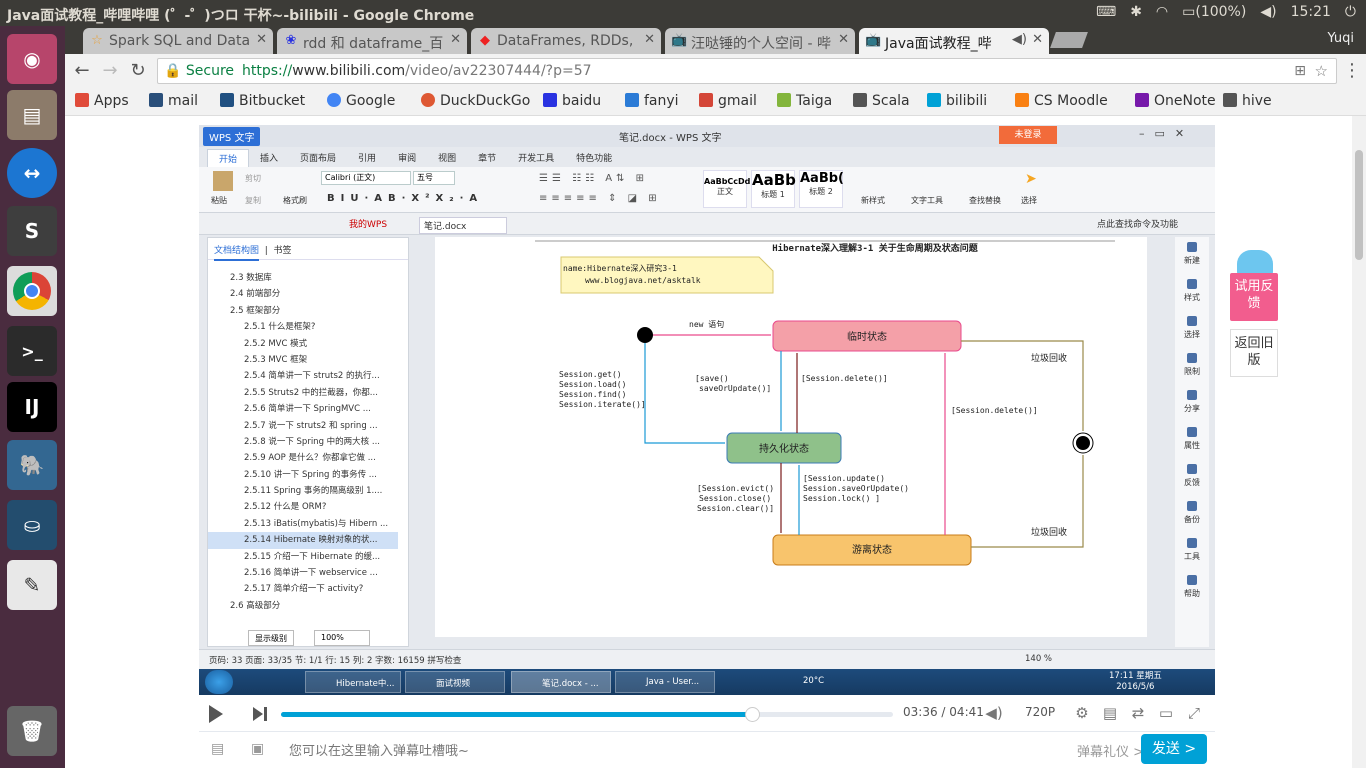  I want to click on clock: 15:21, so click(1311, 12).